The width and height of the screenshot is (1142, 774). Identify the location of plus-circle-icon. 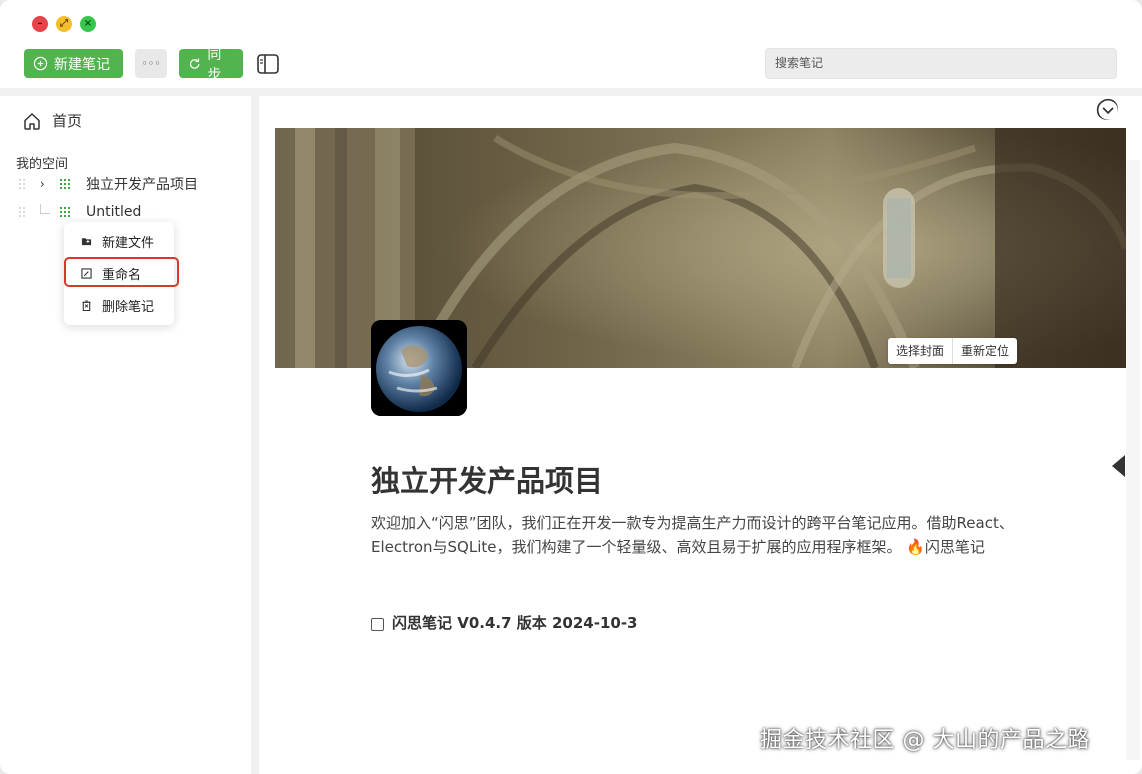
(40, 63).